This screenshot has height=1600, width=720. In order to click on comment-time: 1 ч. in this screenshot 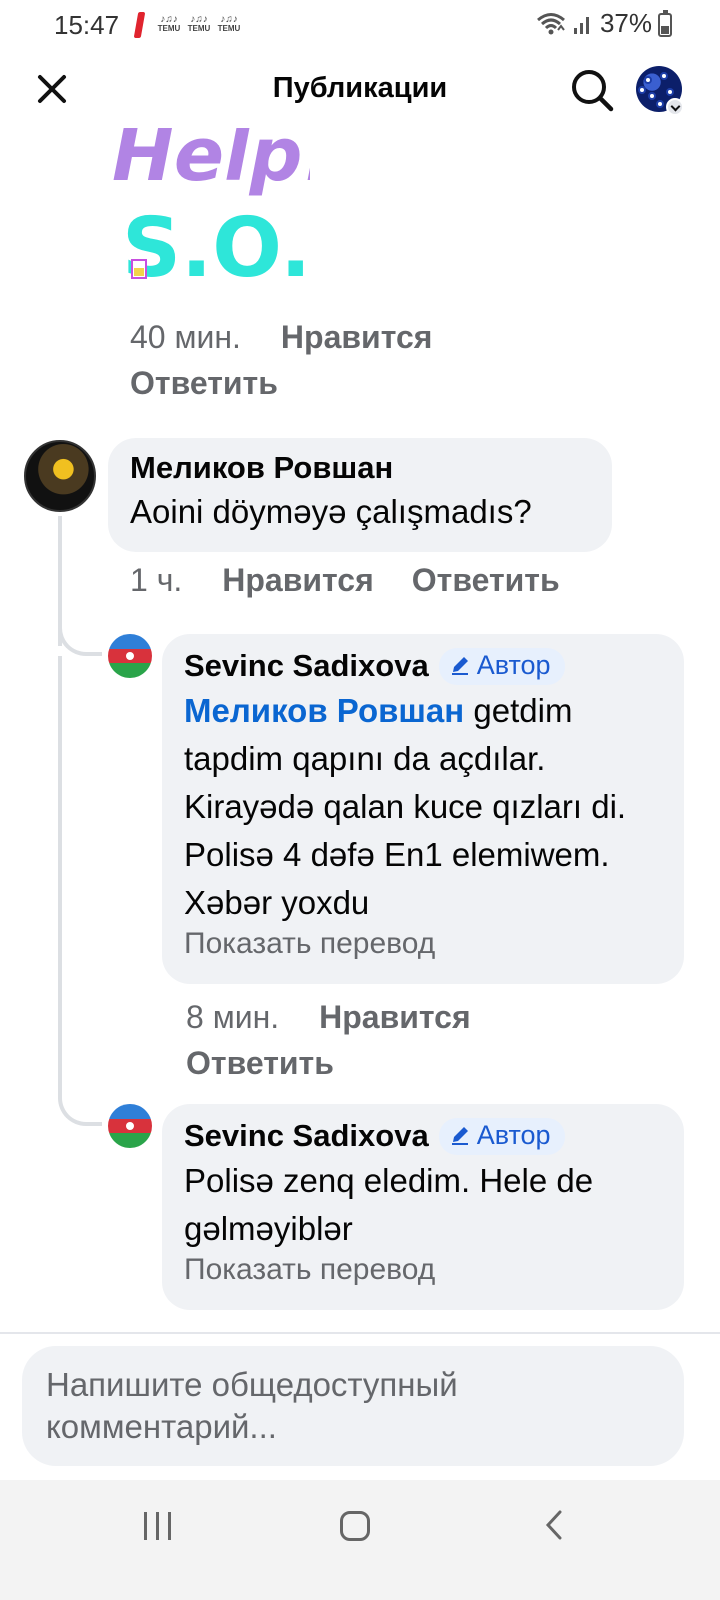, I will do `click(156, 580)`.